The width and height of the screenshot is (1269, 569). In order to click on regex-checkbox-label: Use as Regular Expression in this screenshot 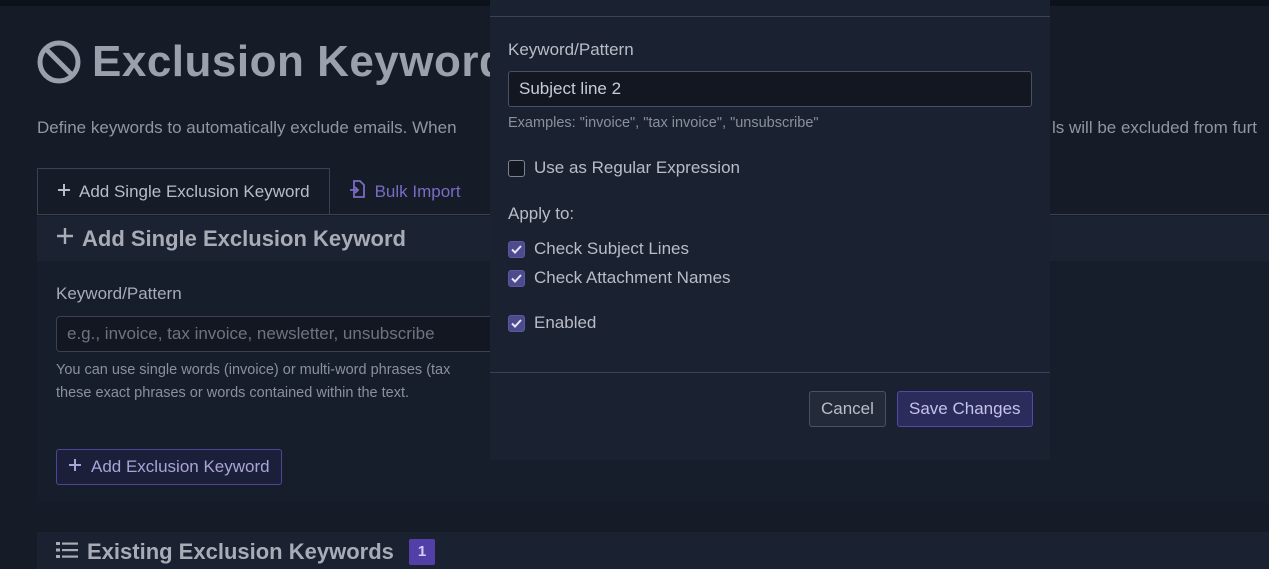, I will do `click(637, 167)`.